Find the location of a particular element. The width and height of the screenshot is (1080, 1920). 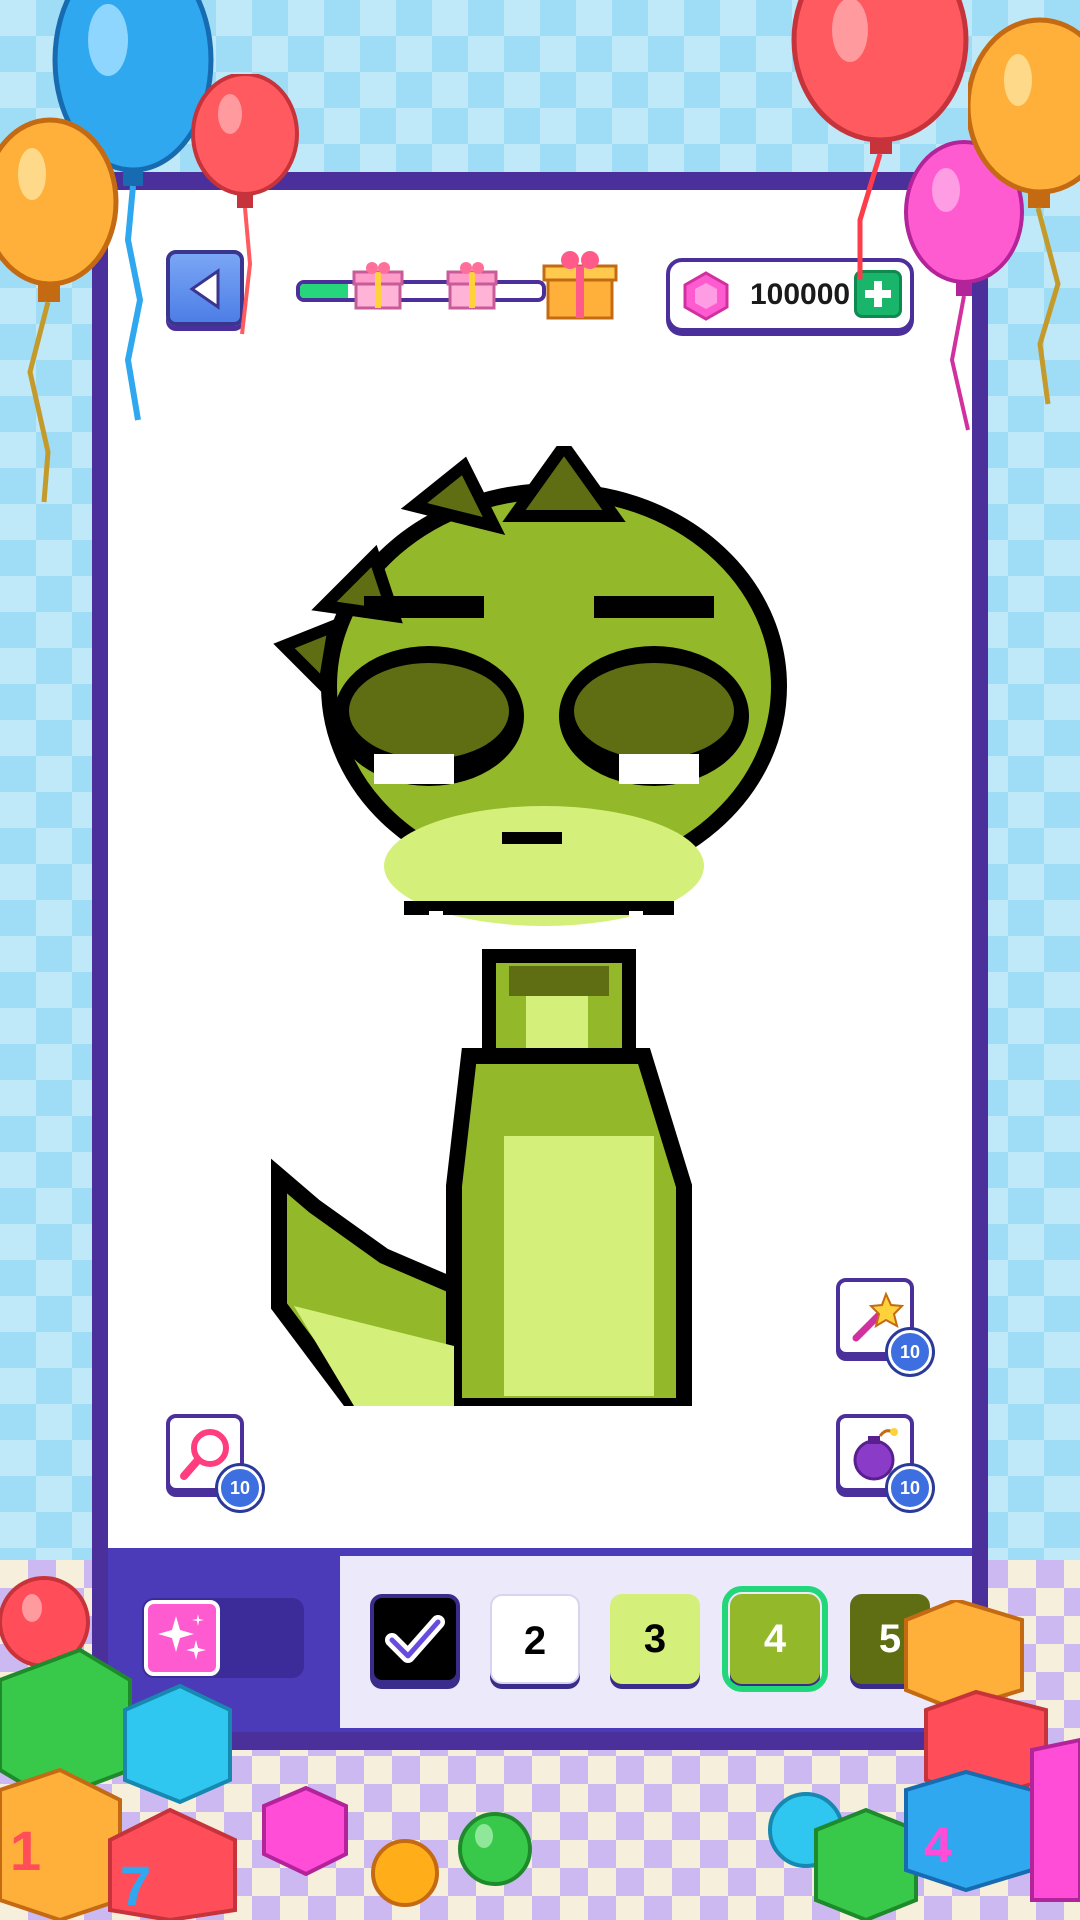

orange-balloon-icon is located at coordinates (59, 310).